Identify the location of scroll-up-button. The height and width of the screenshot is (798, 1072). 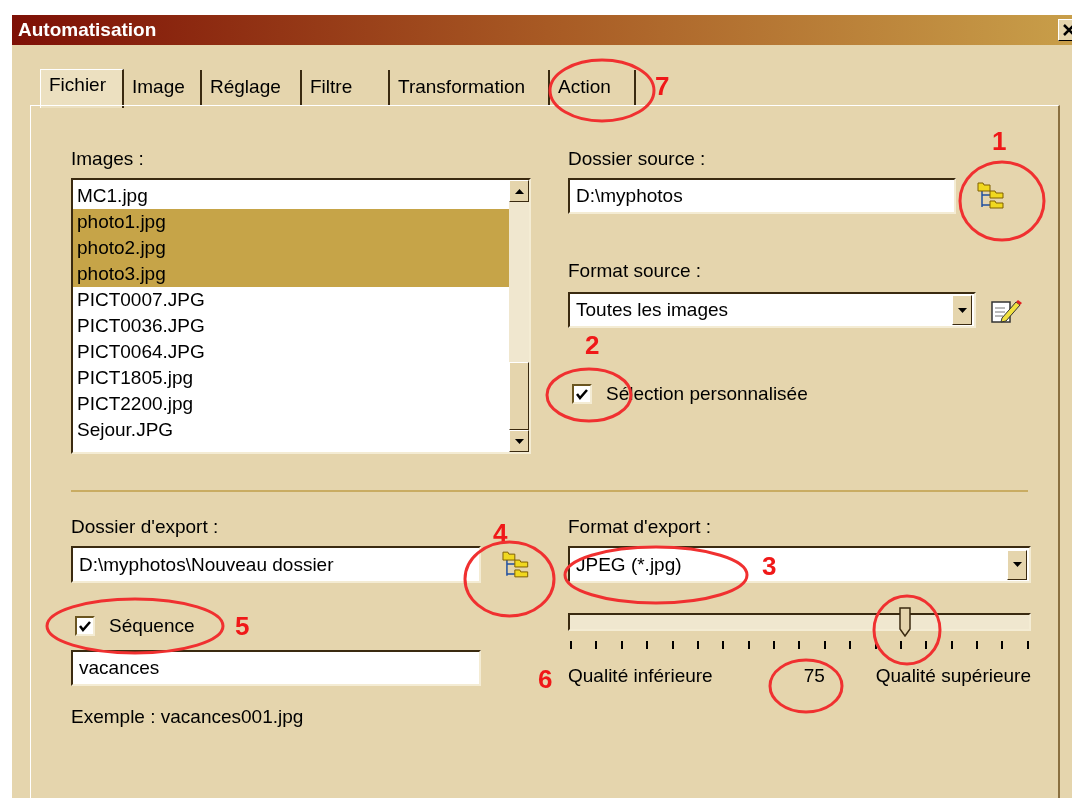
(519, 191).